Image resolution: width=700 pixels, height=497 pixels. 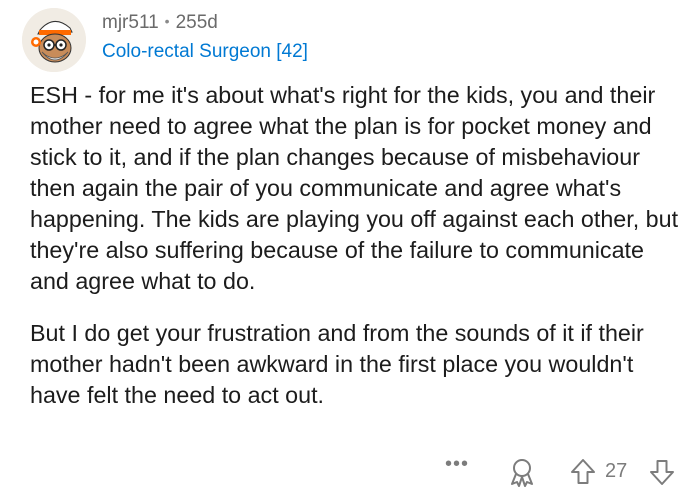 I want to click on award-button, so click(x=522, y=472).